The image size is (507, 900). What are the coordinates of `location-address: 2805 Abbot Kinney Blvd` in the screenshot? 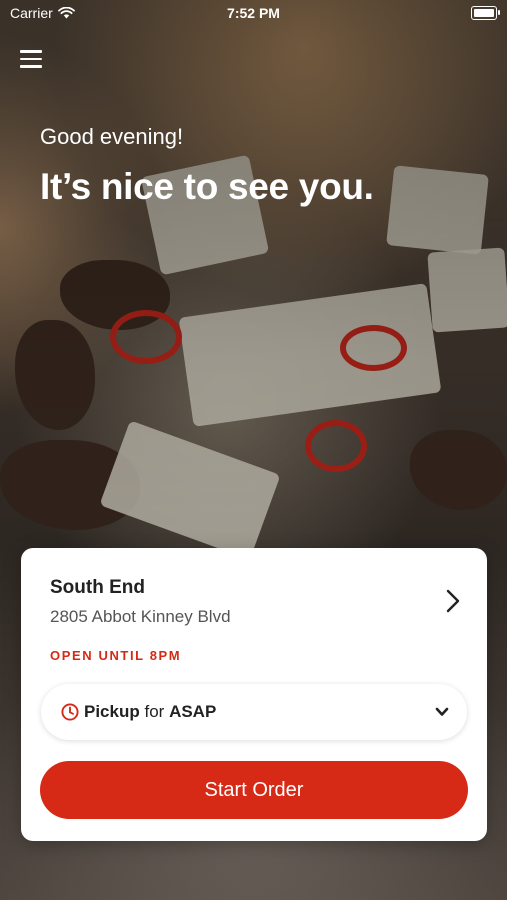 It's located at (140, 617).